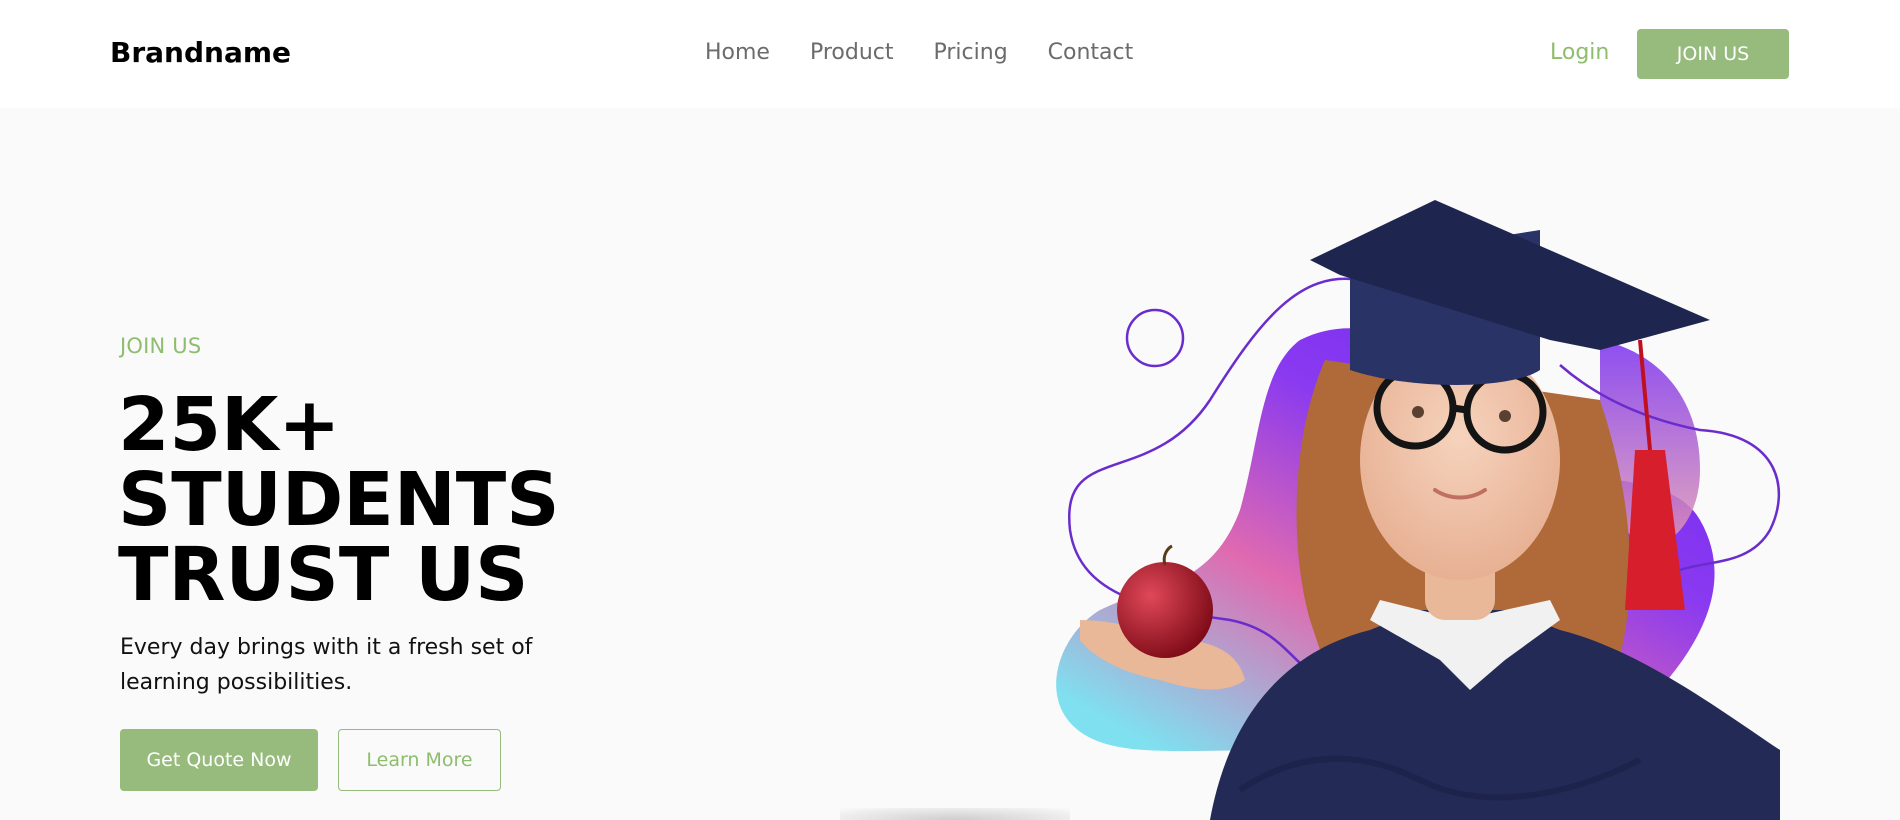 Image resolution: width=1900 pixels, height=820 pixels. What do you see at coordinates (1510, 292) in the screenshot?
I see `graduation-cap-icon` at bounding box center [1510, 292].